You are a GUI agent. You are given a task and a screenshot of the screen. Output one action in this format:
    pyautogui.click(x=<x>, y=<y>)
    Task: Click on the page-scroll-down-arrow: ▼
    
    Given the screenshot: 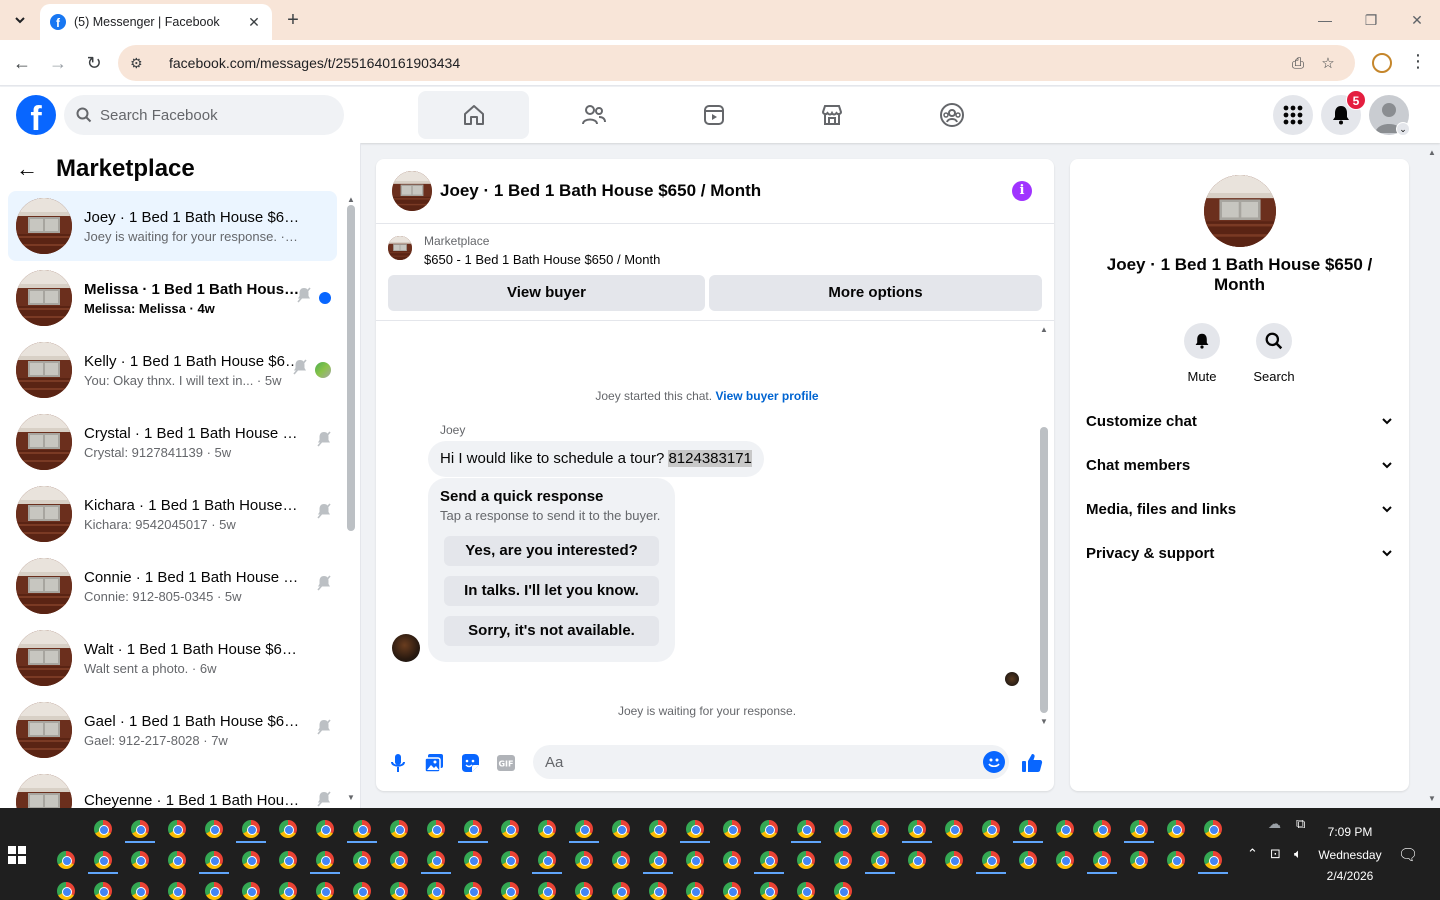 What is the action you would take?
    pyautogui.click(x=1432, y=798)
    